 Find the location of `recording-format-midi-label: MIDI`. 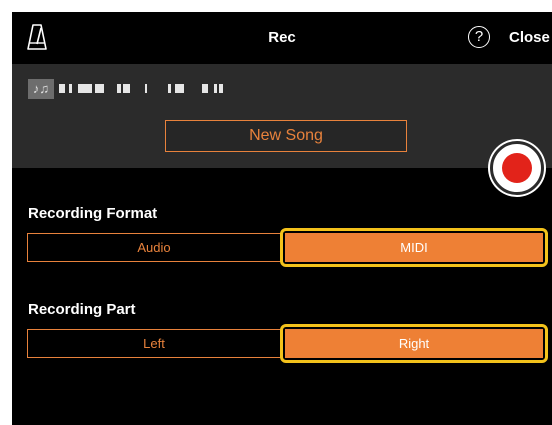

recording-format-midi-label: MIDI is located at coordinates (414, 247).